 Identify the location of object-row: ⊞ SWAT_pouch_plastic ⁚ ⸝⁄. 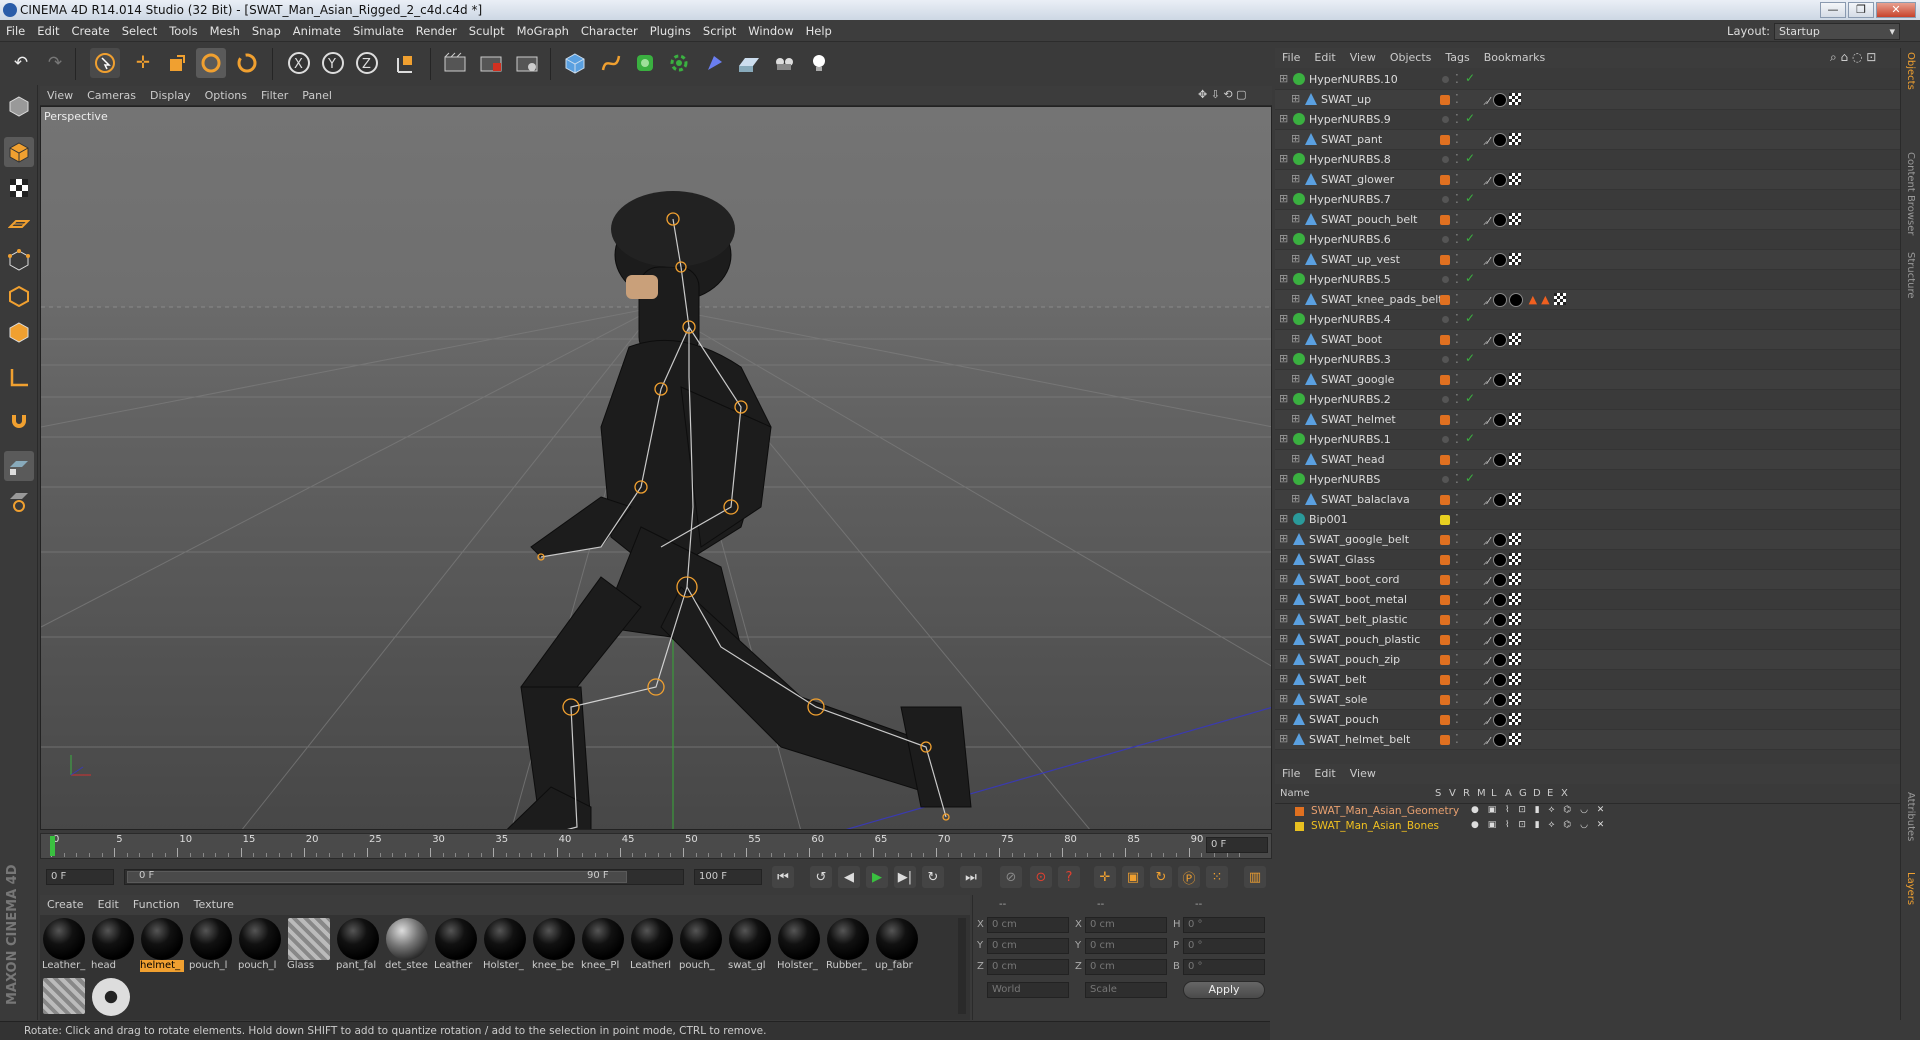
(1587, 640).